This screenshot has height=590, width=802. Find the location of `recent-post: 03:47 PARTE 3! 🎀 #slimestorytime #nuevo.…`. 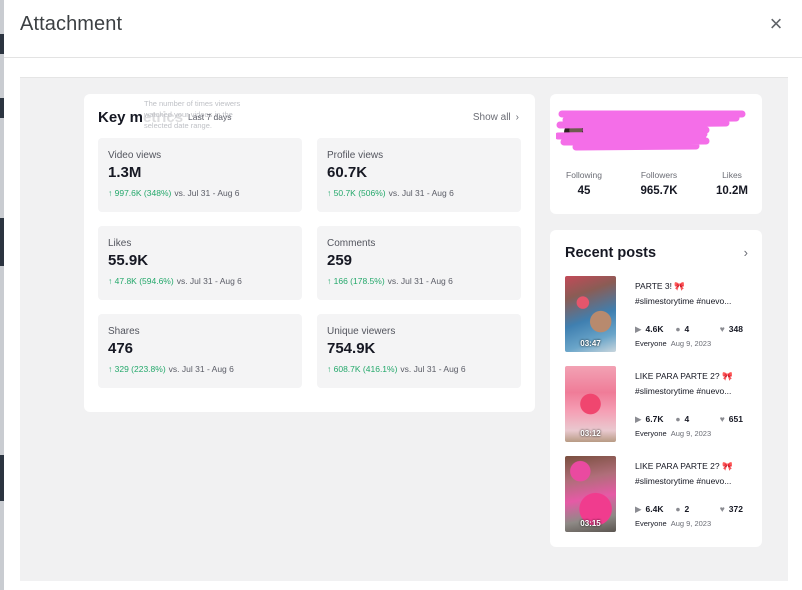

recent-post: 03:47 PARTE 3! 🎀 #slimestorytime #nuevo.… is located at coordinates (660, 314).